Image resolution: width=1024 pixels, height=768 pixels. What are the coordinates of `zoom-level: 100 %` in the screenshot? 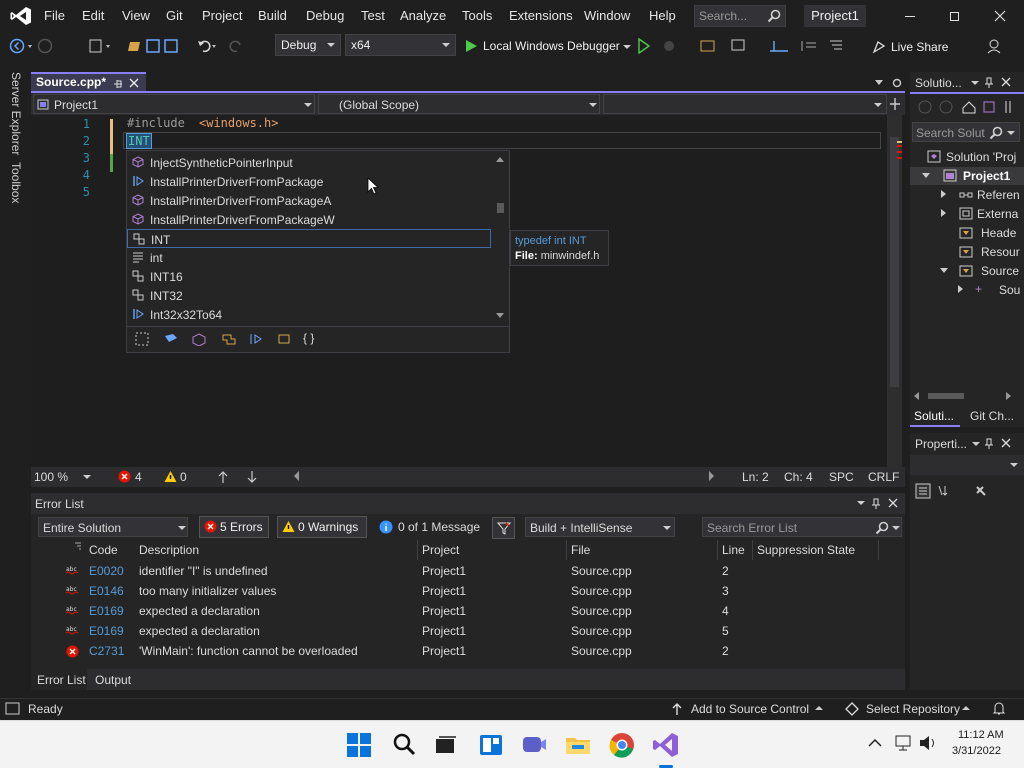 It's located at (51, 477).